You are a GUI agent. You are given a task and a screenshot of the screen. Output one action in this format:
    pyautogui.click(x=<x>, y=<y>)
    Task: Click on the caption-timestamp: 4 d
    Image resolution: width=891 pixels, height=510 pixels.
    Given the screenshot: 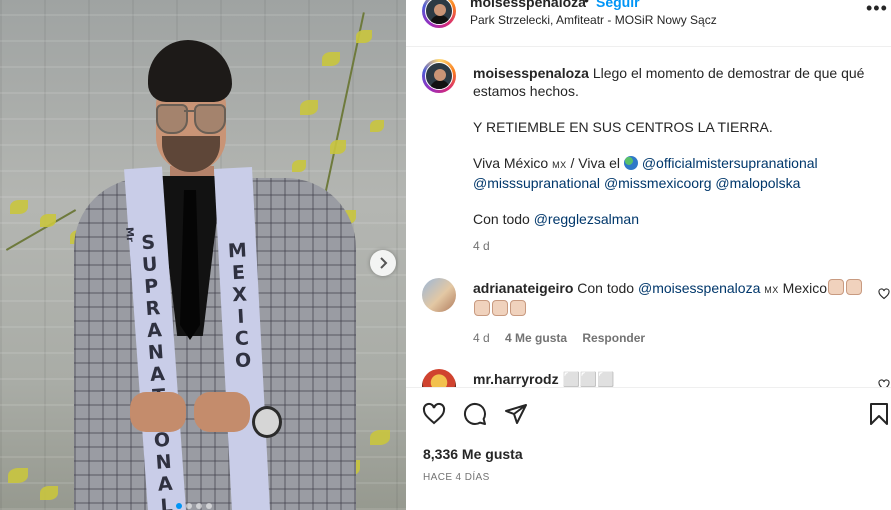 What is the action you would take?
    pyautogui.click(x=481, y=246)
    